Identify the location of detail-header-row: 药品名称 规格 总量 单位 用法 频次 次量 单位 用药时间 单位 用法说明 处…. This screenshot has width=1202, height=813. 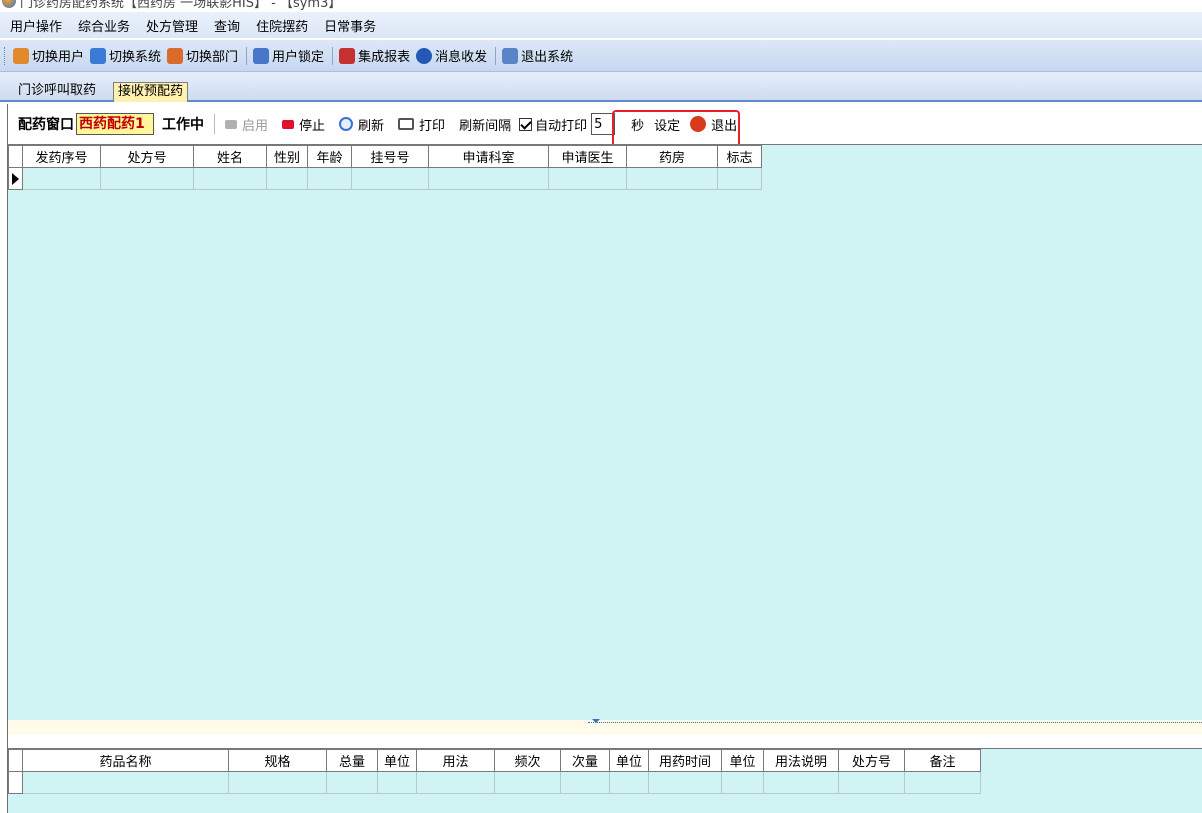
(494, 760).